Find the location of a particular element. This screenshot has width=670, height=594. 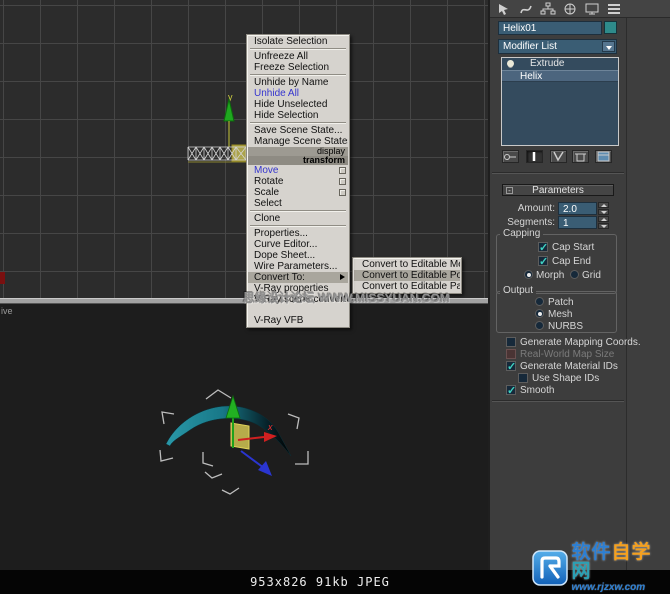

generate-material-label: Generate Material IDs is located at coordinates (569, 366).